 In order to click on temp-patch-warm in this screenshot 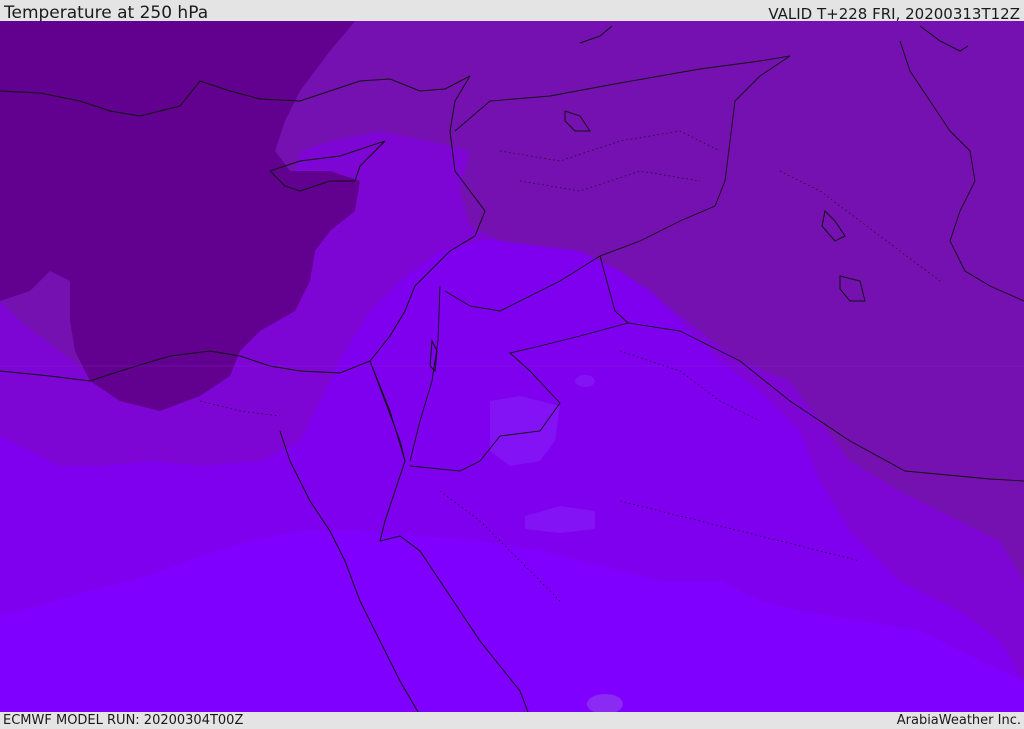, I will do `click(585, 381)`.